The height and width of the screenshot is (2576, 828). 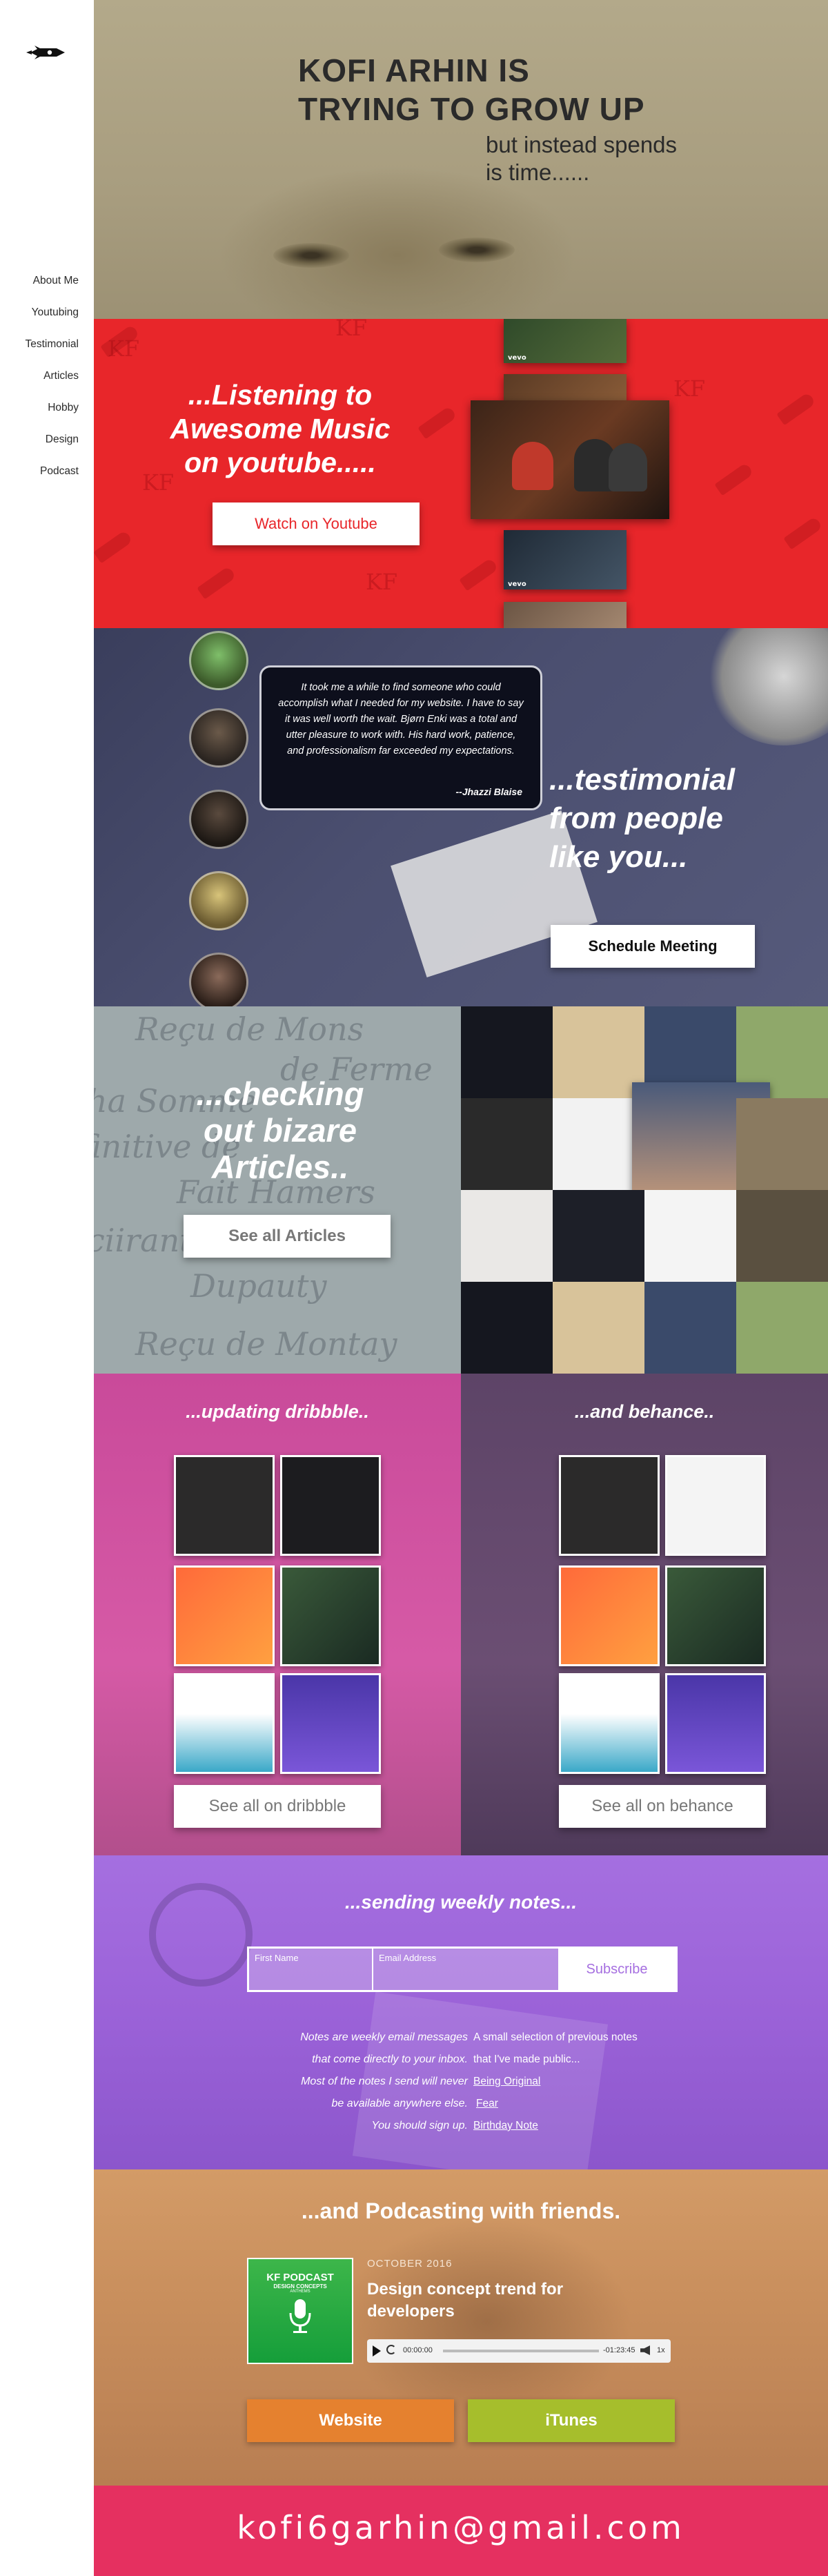 What do you see at coordinates (419, 2125) in the screenshot?
I see `notes-desc-line: You should sign up.` at bounding box center [419, 2125].